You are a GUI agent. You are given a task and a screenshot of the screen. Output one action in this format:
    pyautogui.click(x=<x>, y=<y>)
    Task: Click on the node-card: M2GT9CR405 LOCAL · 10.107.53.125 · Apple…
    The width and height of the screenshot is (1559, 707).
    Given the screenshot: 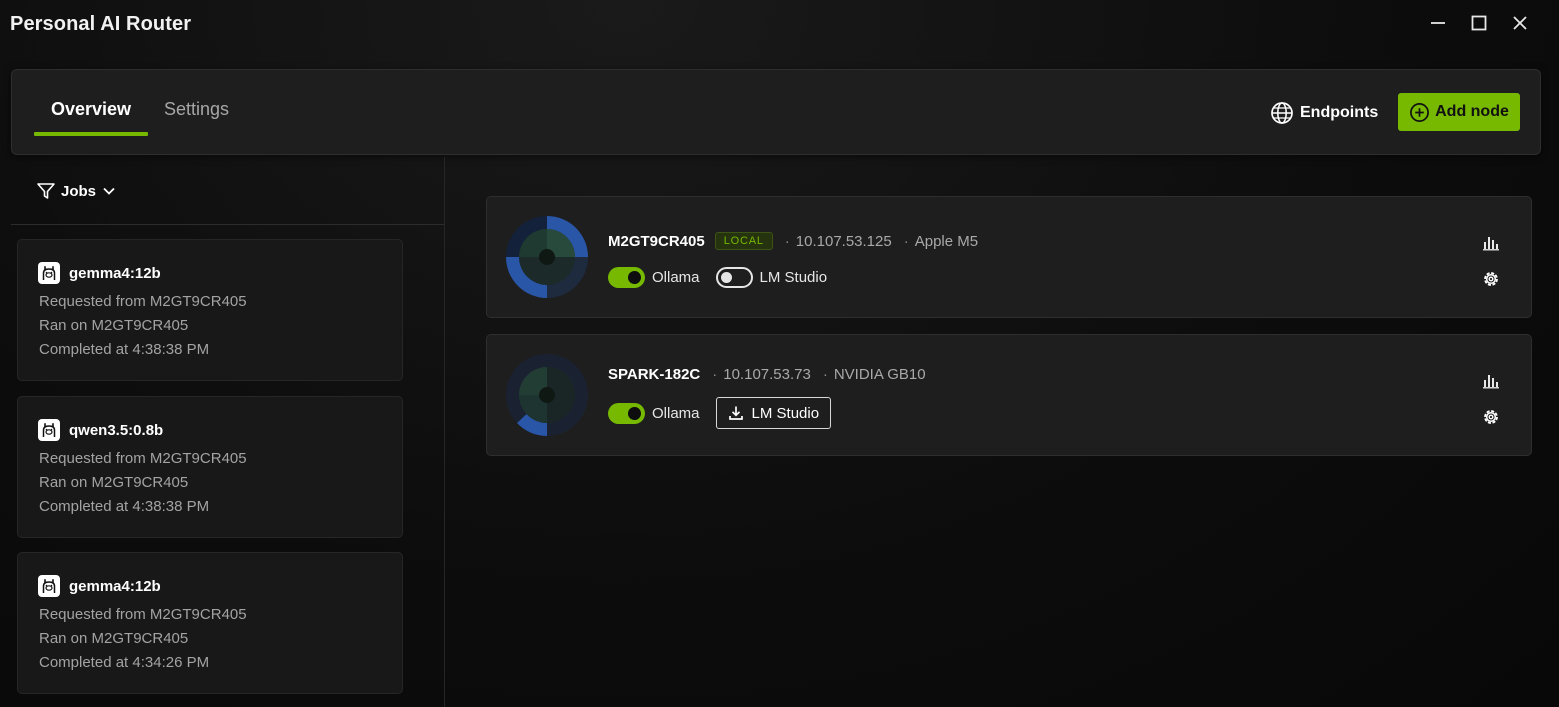 What is the action you would take?
    pyautogui.click(x=1009, y=257)
    